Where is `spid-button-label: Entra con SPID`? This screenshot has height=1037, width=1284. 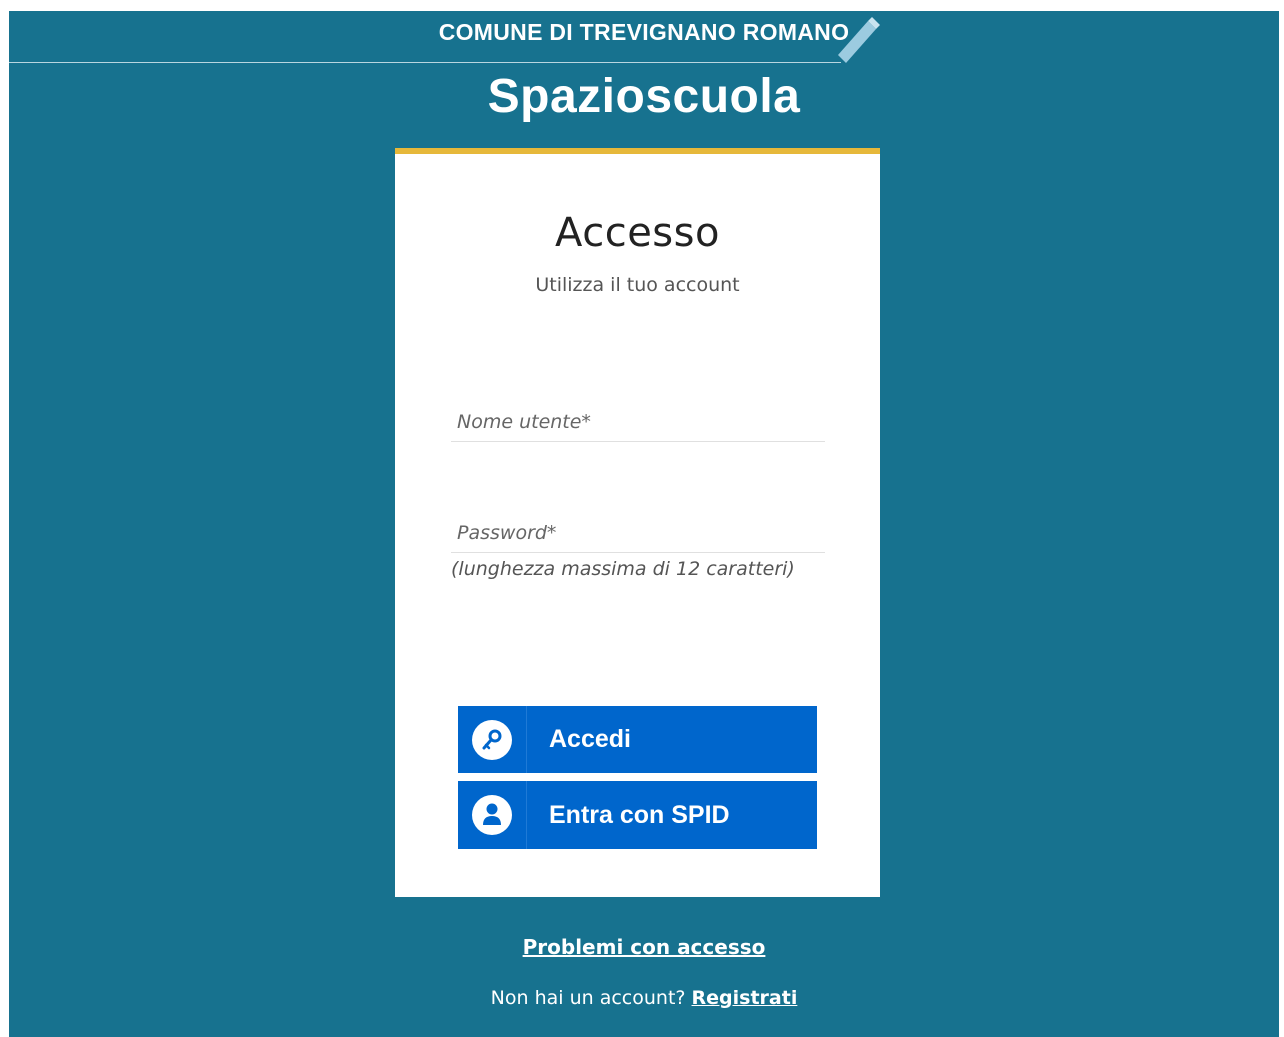 spid-button-label: Entra con SPID is located at coordinates (639, 814).